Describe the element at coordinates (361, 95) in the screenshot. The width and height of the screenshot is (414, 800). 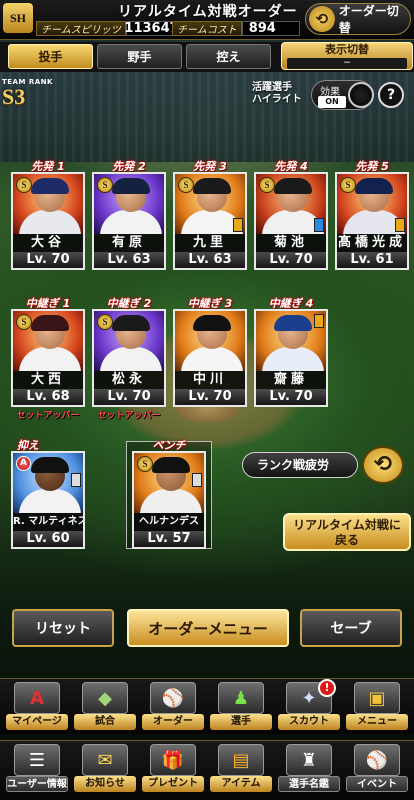
I see `toggle-knob-icon` at that location.